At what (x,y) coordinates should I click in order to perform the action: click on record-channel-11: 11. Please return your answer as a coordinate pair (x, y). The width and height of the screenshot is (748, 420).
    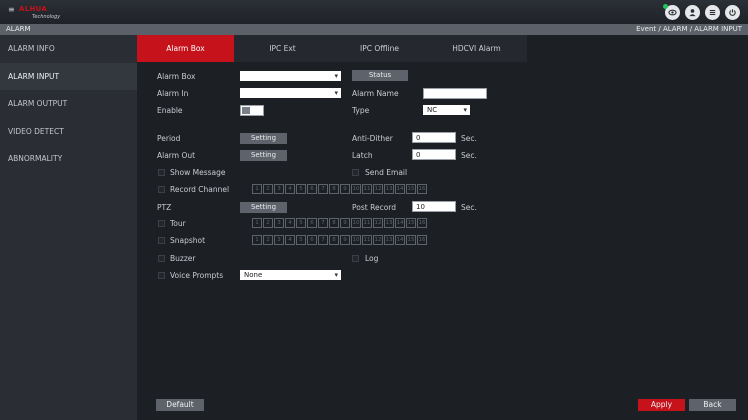
    Looking at the image, I should click on (367, 189).